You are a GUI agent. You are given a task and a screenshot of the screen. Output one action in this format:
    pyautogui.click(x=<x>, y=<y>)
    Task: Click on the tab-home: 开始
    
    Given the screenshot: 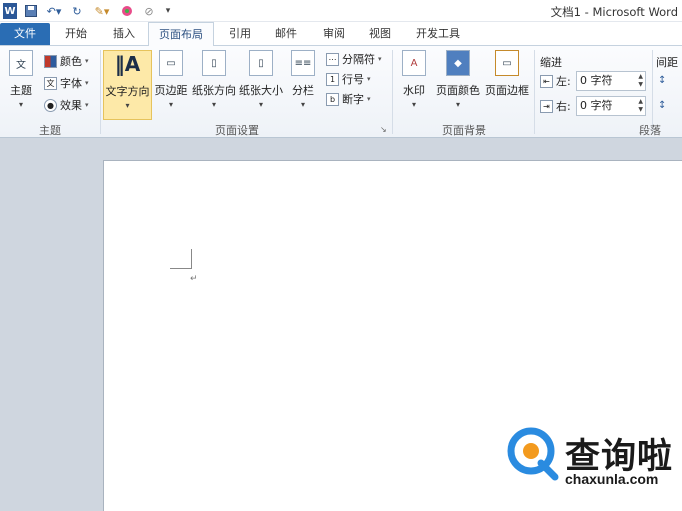 What is the action you would take?
    pyautogui.click(x=76, y=34)
    